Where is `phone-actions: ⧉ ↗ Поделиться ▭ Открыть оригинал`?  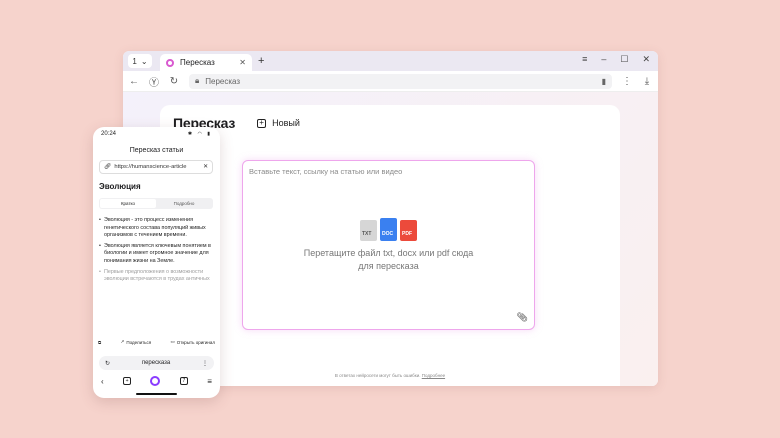
phone-actions: ⧉ ↗ Поделиться ▭ Открыть оригинал is located at coordinates (156, 342).